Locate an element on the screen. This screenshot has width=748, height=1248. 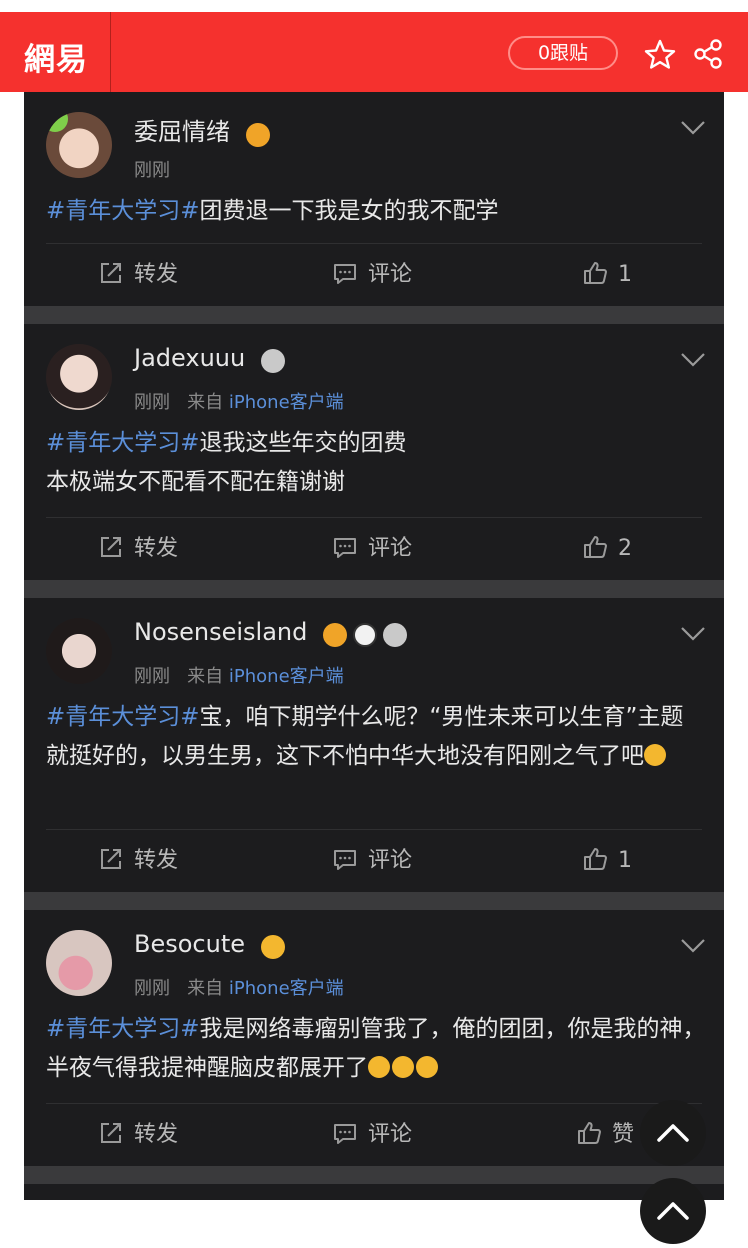
action-bar: 转发 评论 赞 is located at coordinates (374, 1134).